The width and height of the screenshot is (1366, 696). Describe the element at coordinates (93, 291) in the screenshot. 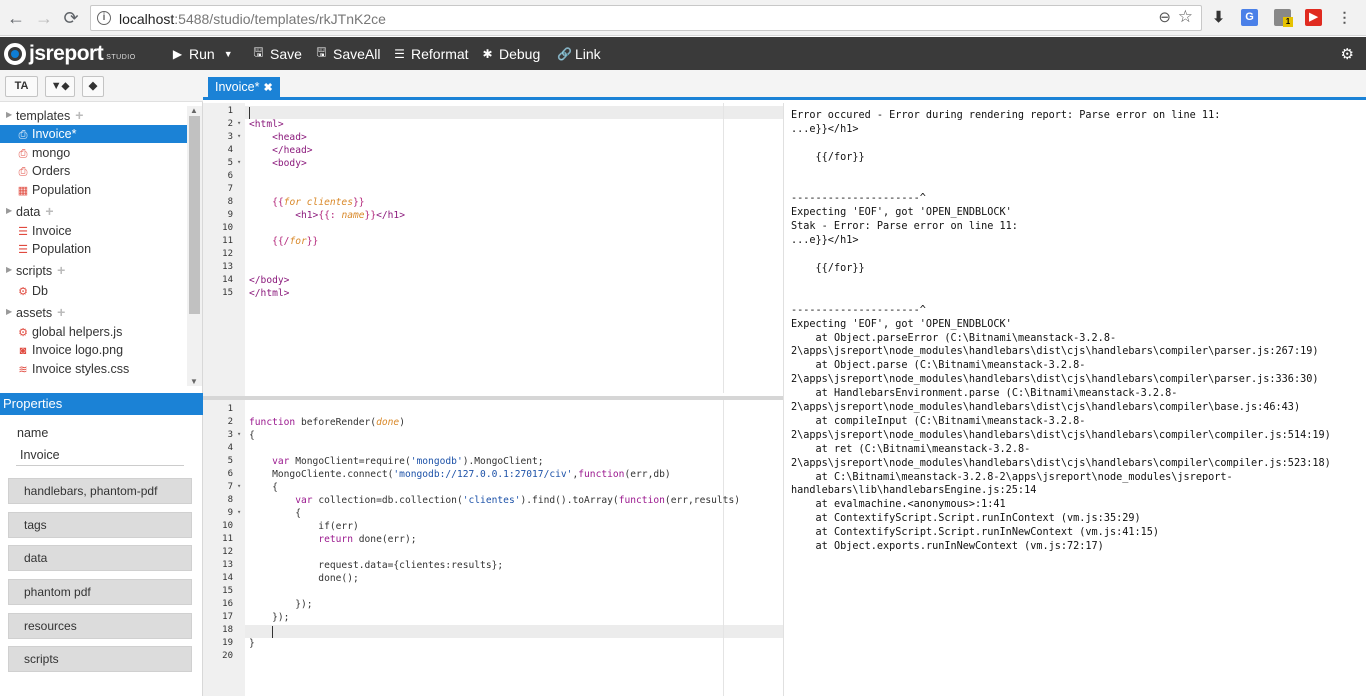

I see `tree-item-db-script: ⚙ Db` at that location.